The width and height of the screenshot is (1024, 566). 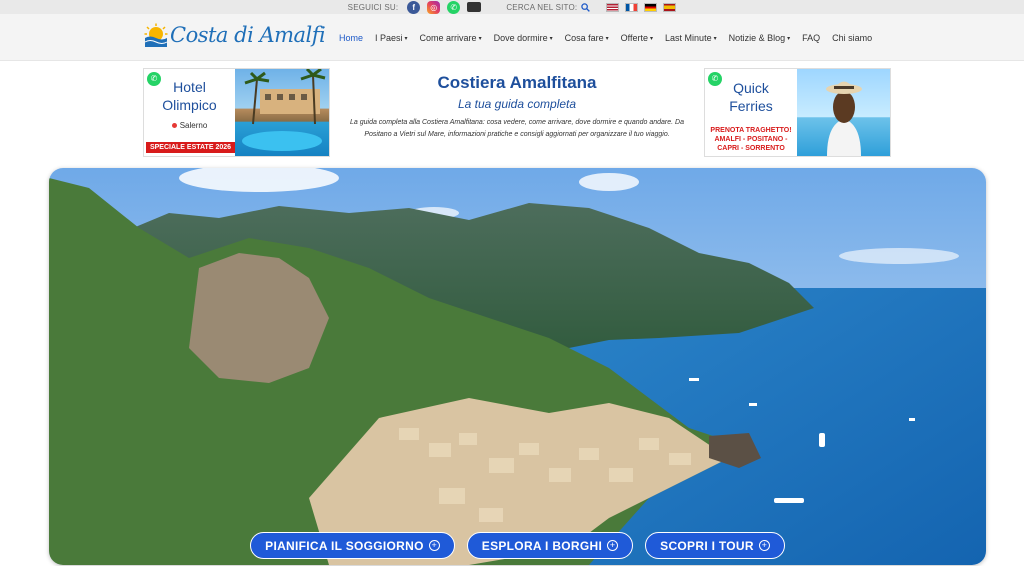 I want to click on es-flag, so click(x=670, y=7).